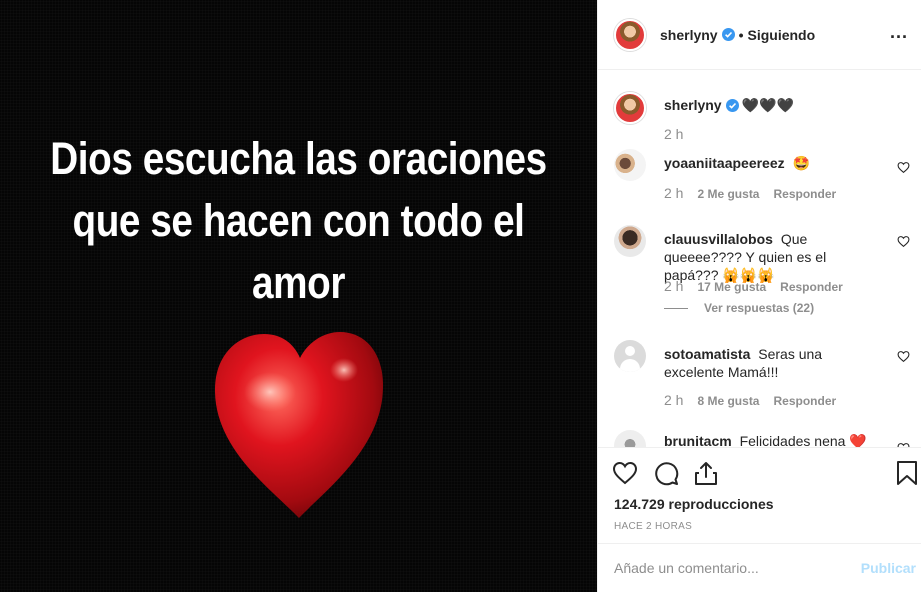 This screenshot has height=592, width=921. Describe the element at coordinates (803, 440) in the screenshot. I see `comment-text: Felicidades nena ❤️` at that location.